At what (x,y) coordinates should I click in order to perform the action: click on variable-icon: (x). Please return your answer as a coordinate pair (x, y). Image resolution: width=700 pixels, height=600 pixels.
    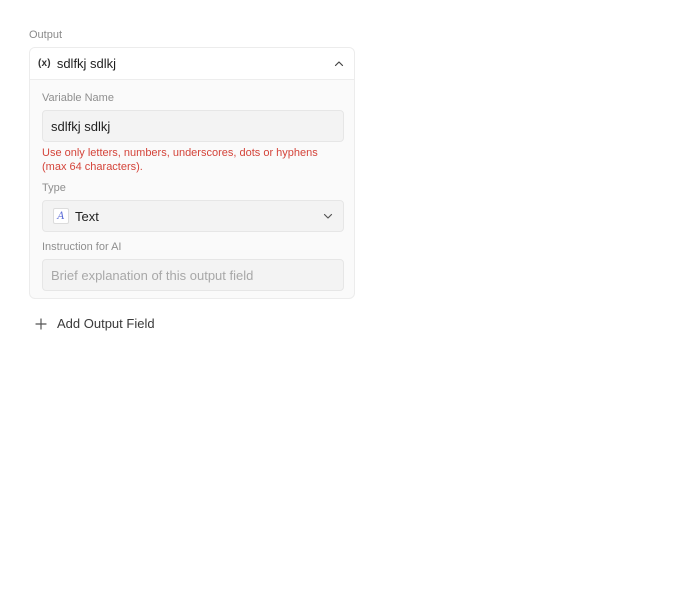
    Looking at the image, I should click on (44, 63).